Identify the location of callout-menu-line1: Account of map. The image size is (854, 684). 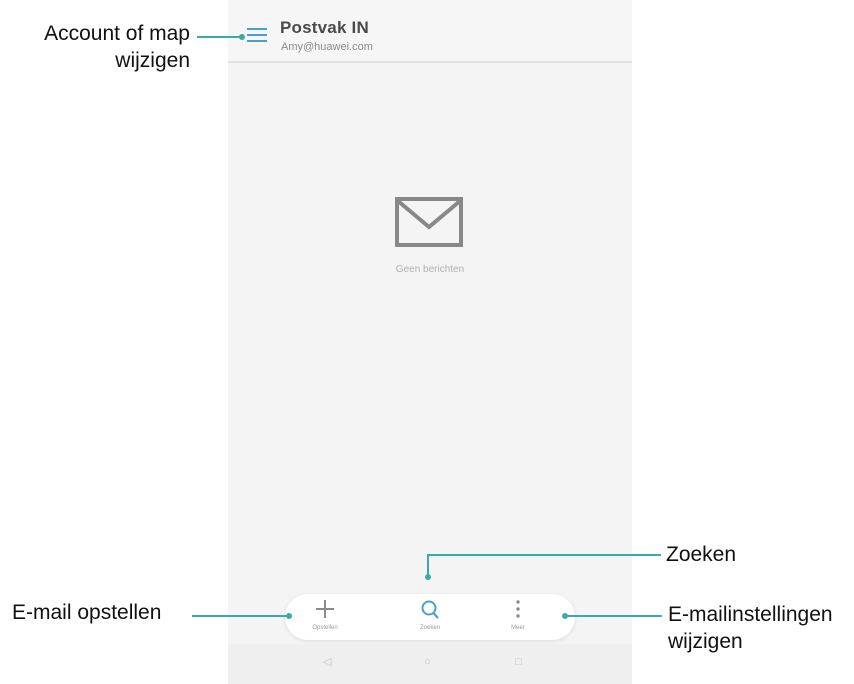
(117, 33).